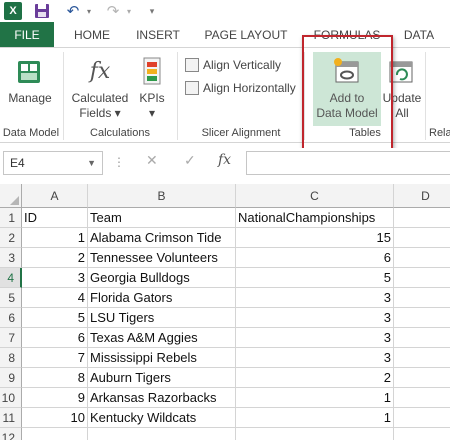 This screenshot has height=440, width=450. I want to click on manage-button: Manage, so click(30, 80).